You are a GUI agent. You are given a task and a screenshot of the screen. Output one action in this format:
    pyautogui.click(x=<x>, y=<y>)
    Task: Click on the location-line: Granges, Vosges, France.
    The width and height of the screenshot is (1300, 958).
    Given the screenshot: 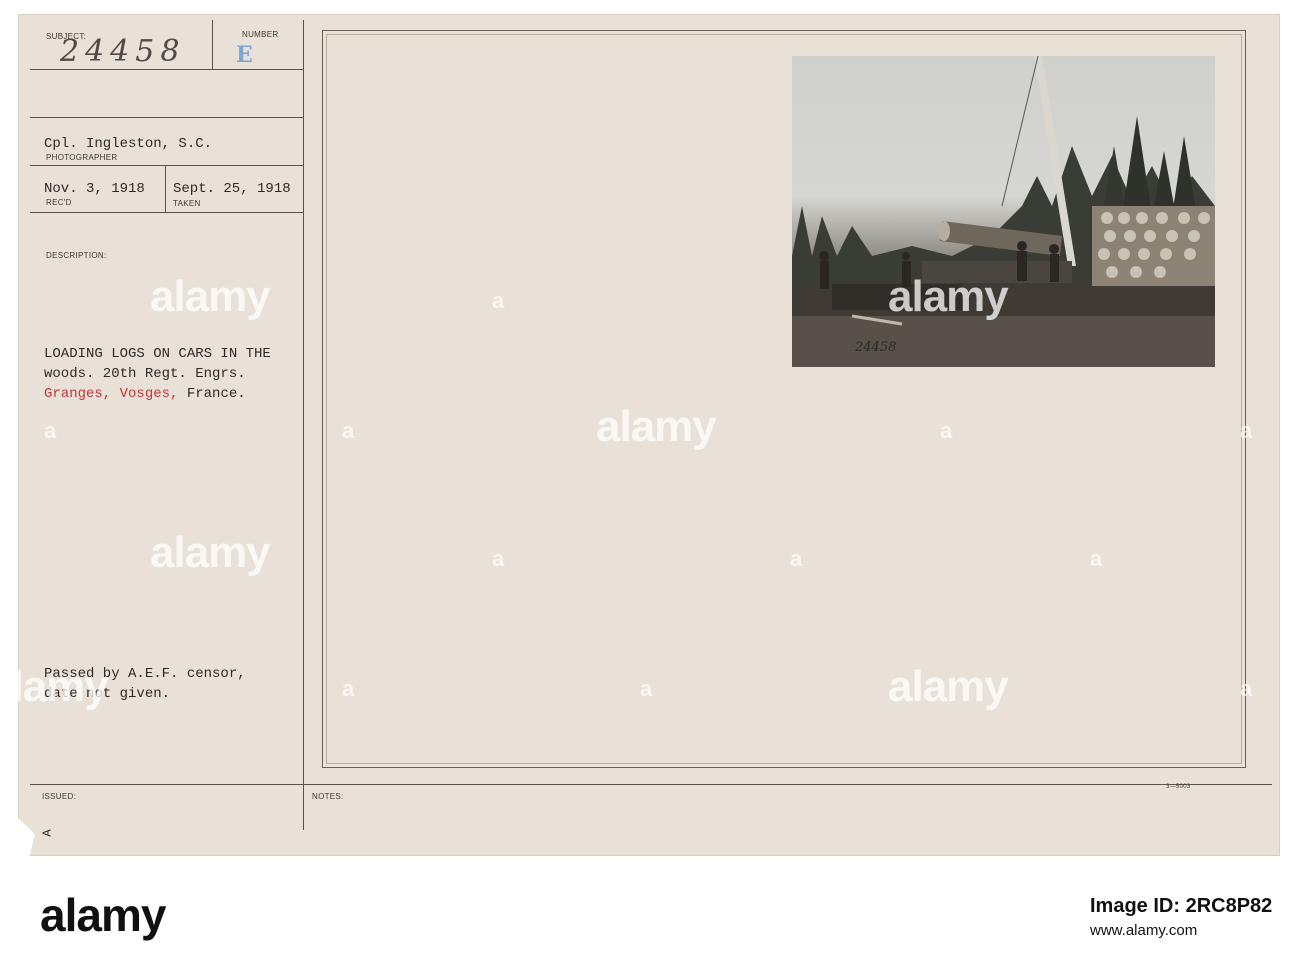 What is the action you would take?
    pyautogui.click(x=145, y=394)
    